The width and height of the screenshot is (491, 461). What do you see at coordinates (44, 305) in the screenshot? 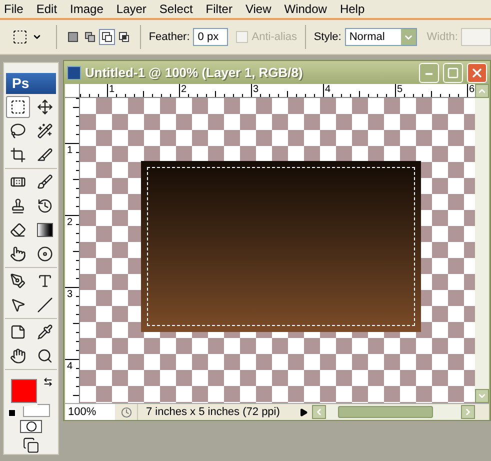
I see `line-icon` at bounding box center [44, 305].